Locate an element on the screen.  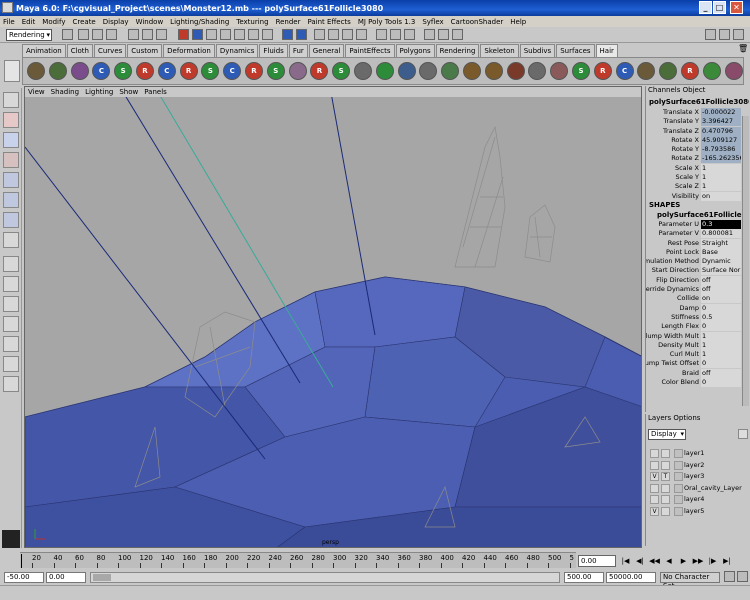
character-set-dropdown: No Character Set is located at coordinates (690, 581).